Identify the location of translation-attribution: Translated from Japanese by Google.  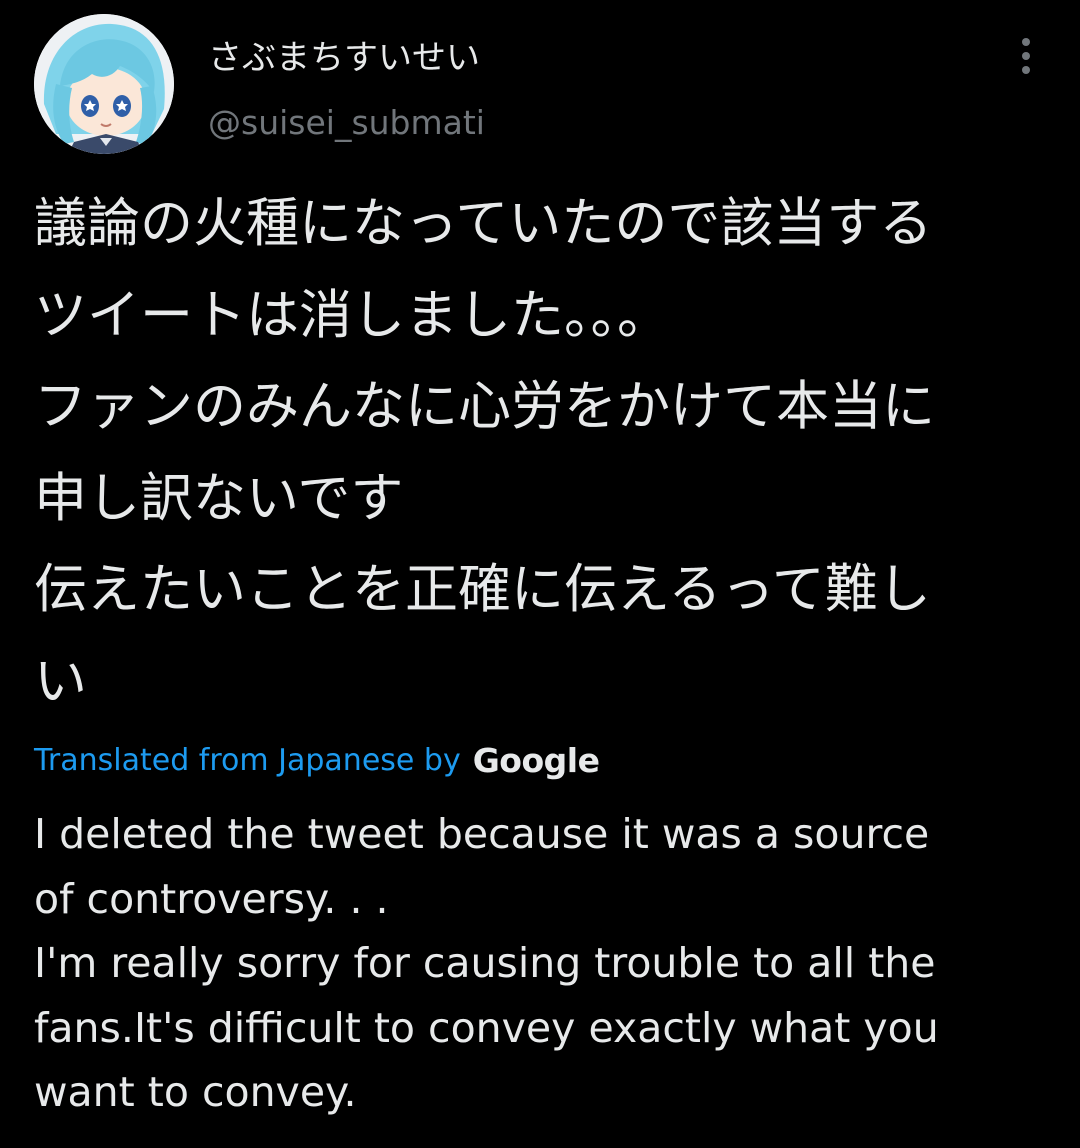
(317, 760).